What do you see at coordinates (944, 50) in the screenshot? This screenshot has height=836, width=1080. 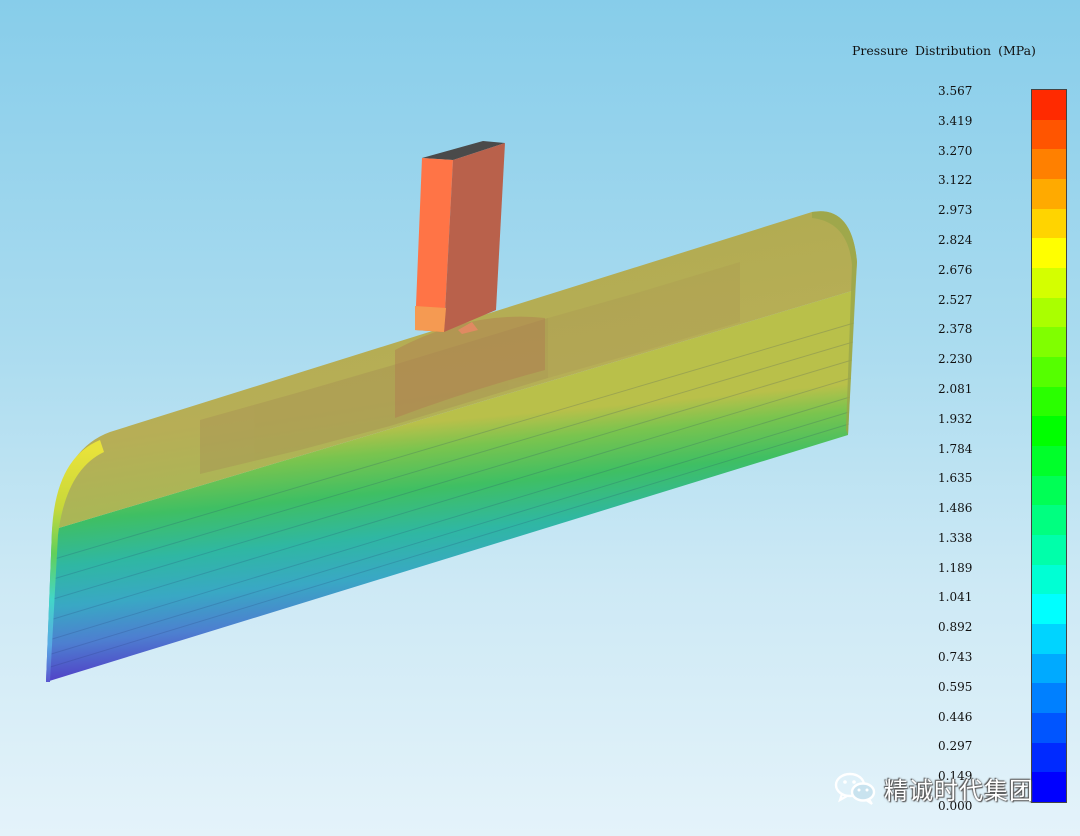 I see `legend-title: Pressure Distribution (MPa)` at bounding box center [944, 50].